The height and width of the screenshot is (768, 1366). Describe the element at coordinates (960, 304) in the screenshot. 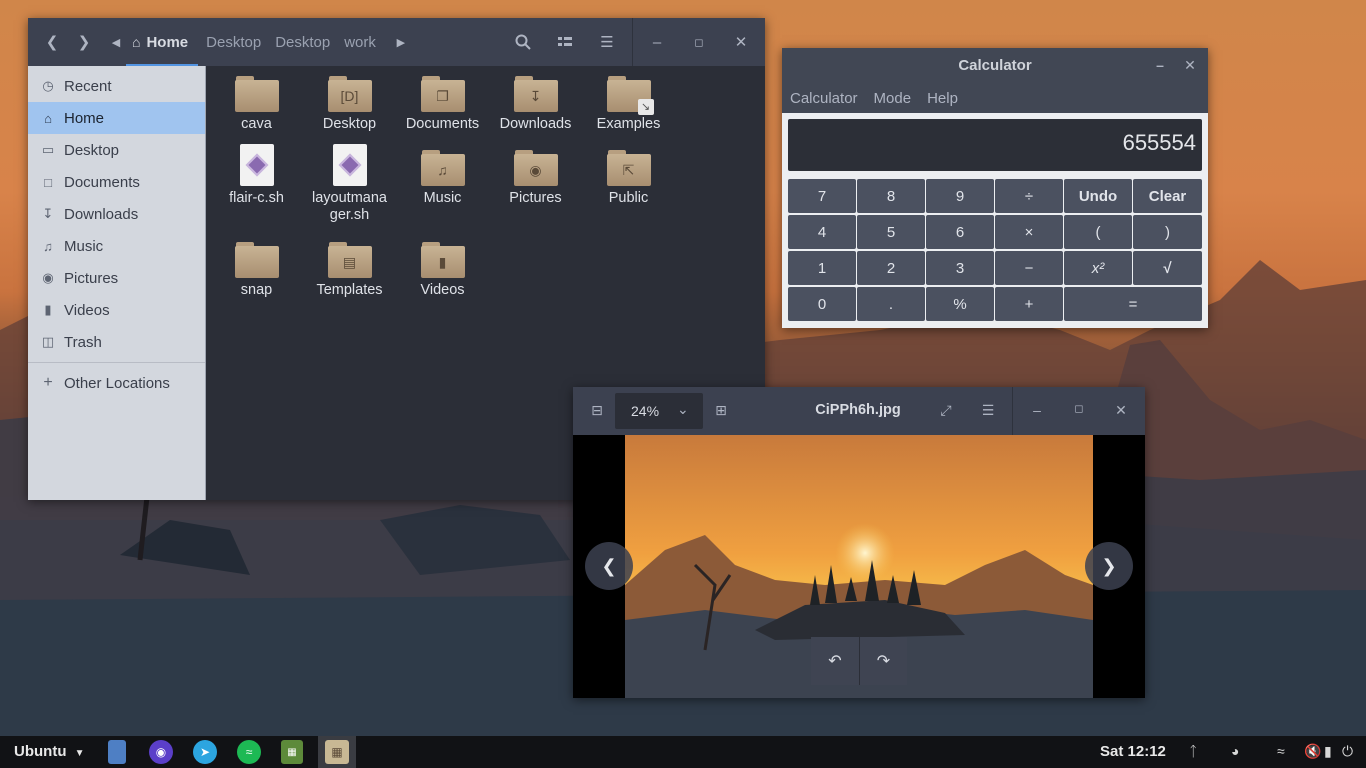

I see `key-percent: %` at that location.